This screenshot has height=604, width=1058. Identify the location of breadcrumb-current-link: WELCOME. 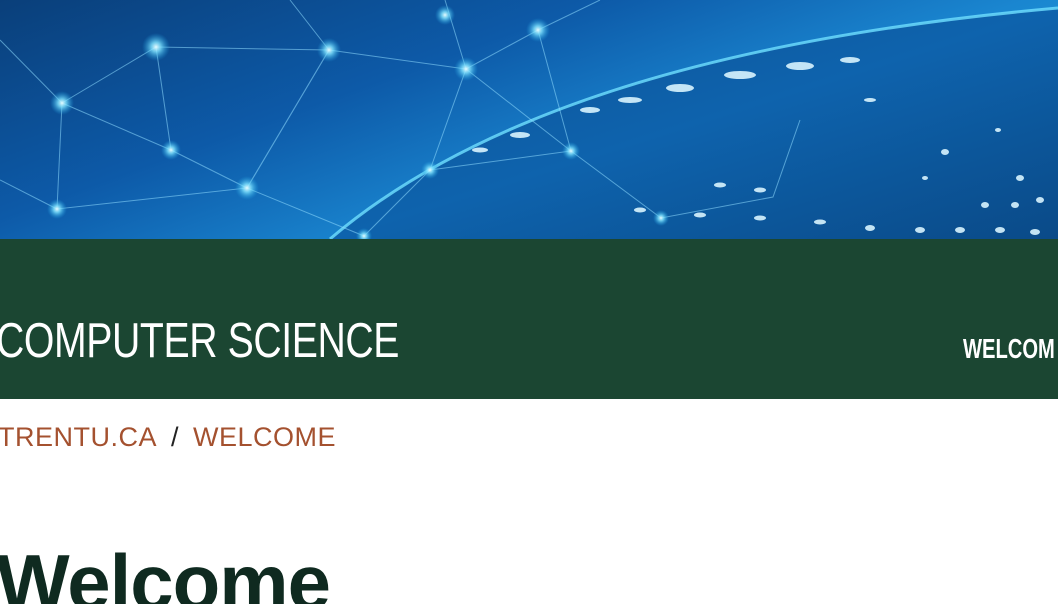
(264, 437).